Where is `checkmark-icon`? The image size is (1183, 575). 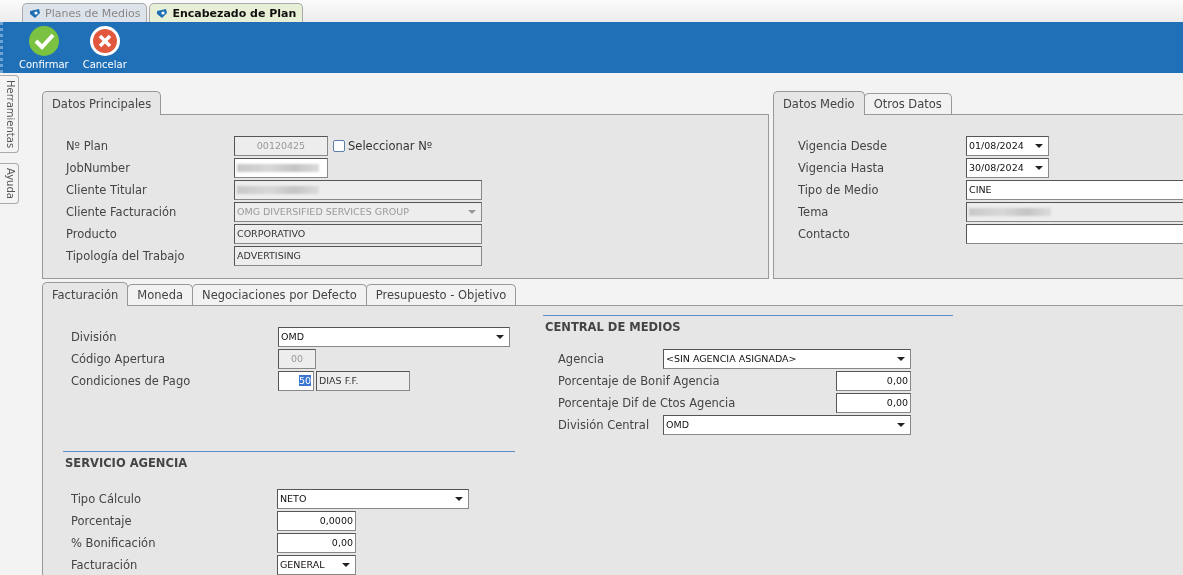 checkmark-icon is located at coordinates (43, 41).